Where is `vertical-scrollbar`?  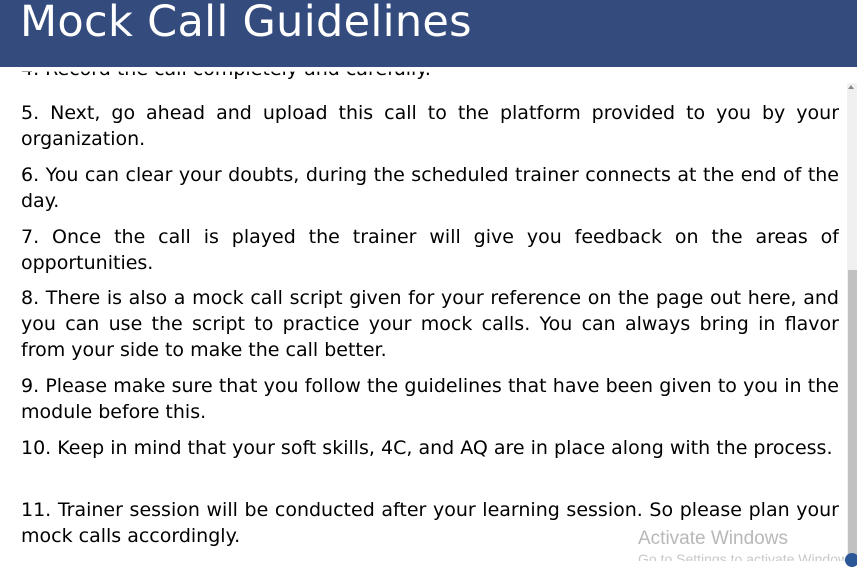 vertical-scrollbar is located at coordinates (852, 322).